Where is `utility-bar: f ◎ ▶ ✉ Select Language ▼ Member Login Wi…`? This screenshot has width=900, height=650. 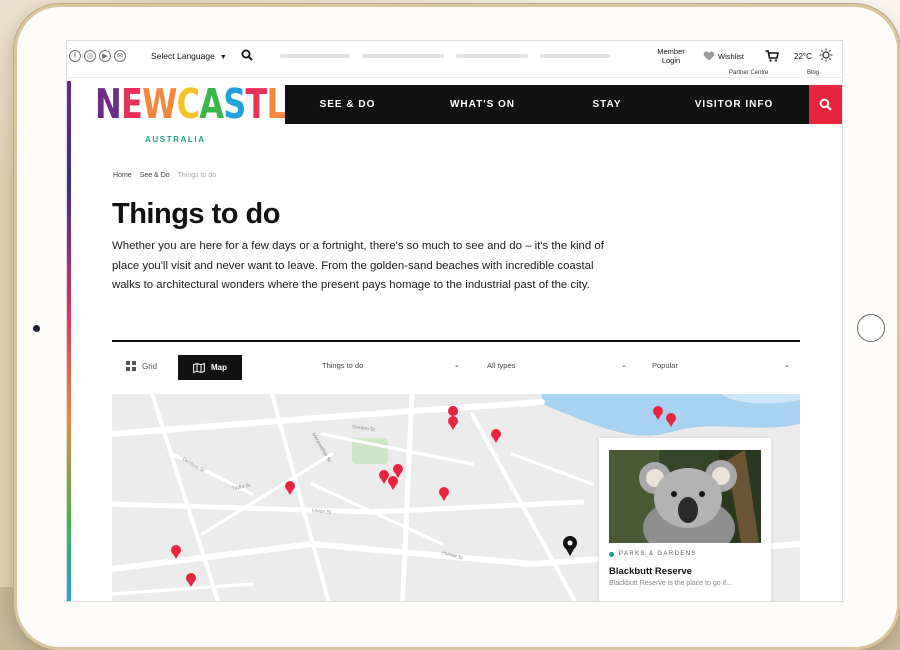
utility-bar: f ◎ ▶ ✉ Select Language ▼ Member Login Wi… is located at coordinates (454, 59).